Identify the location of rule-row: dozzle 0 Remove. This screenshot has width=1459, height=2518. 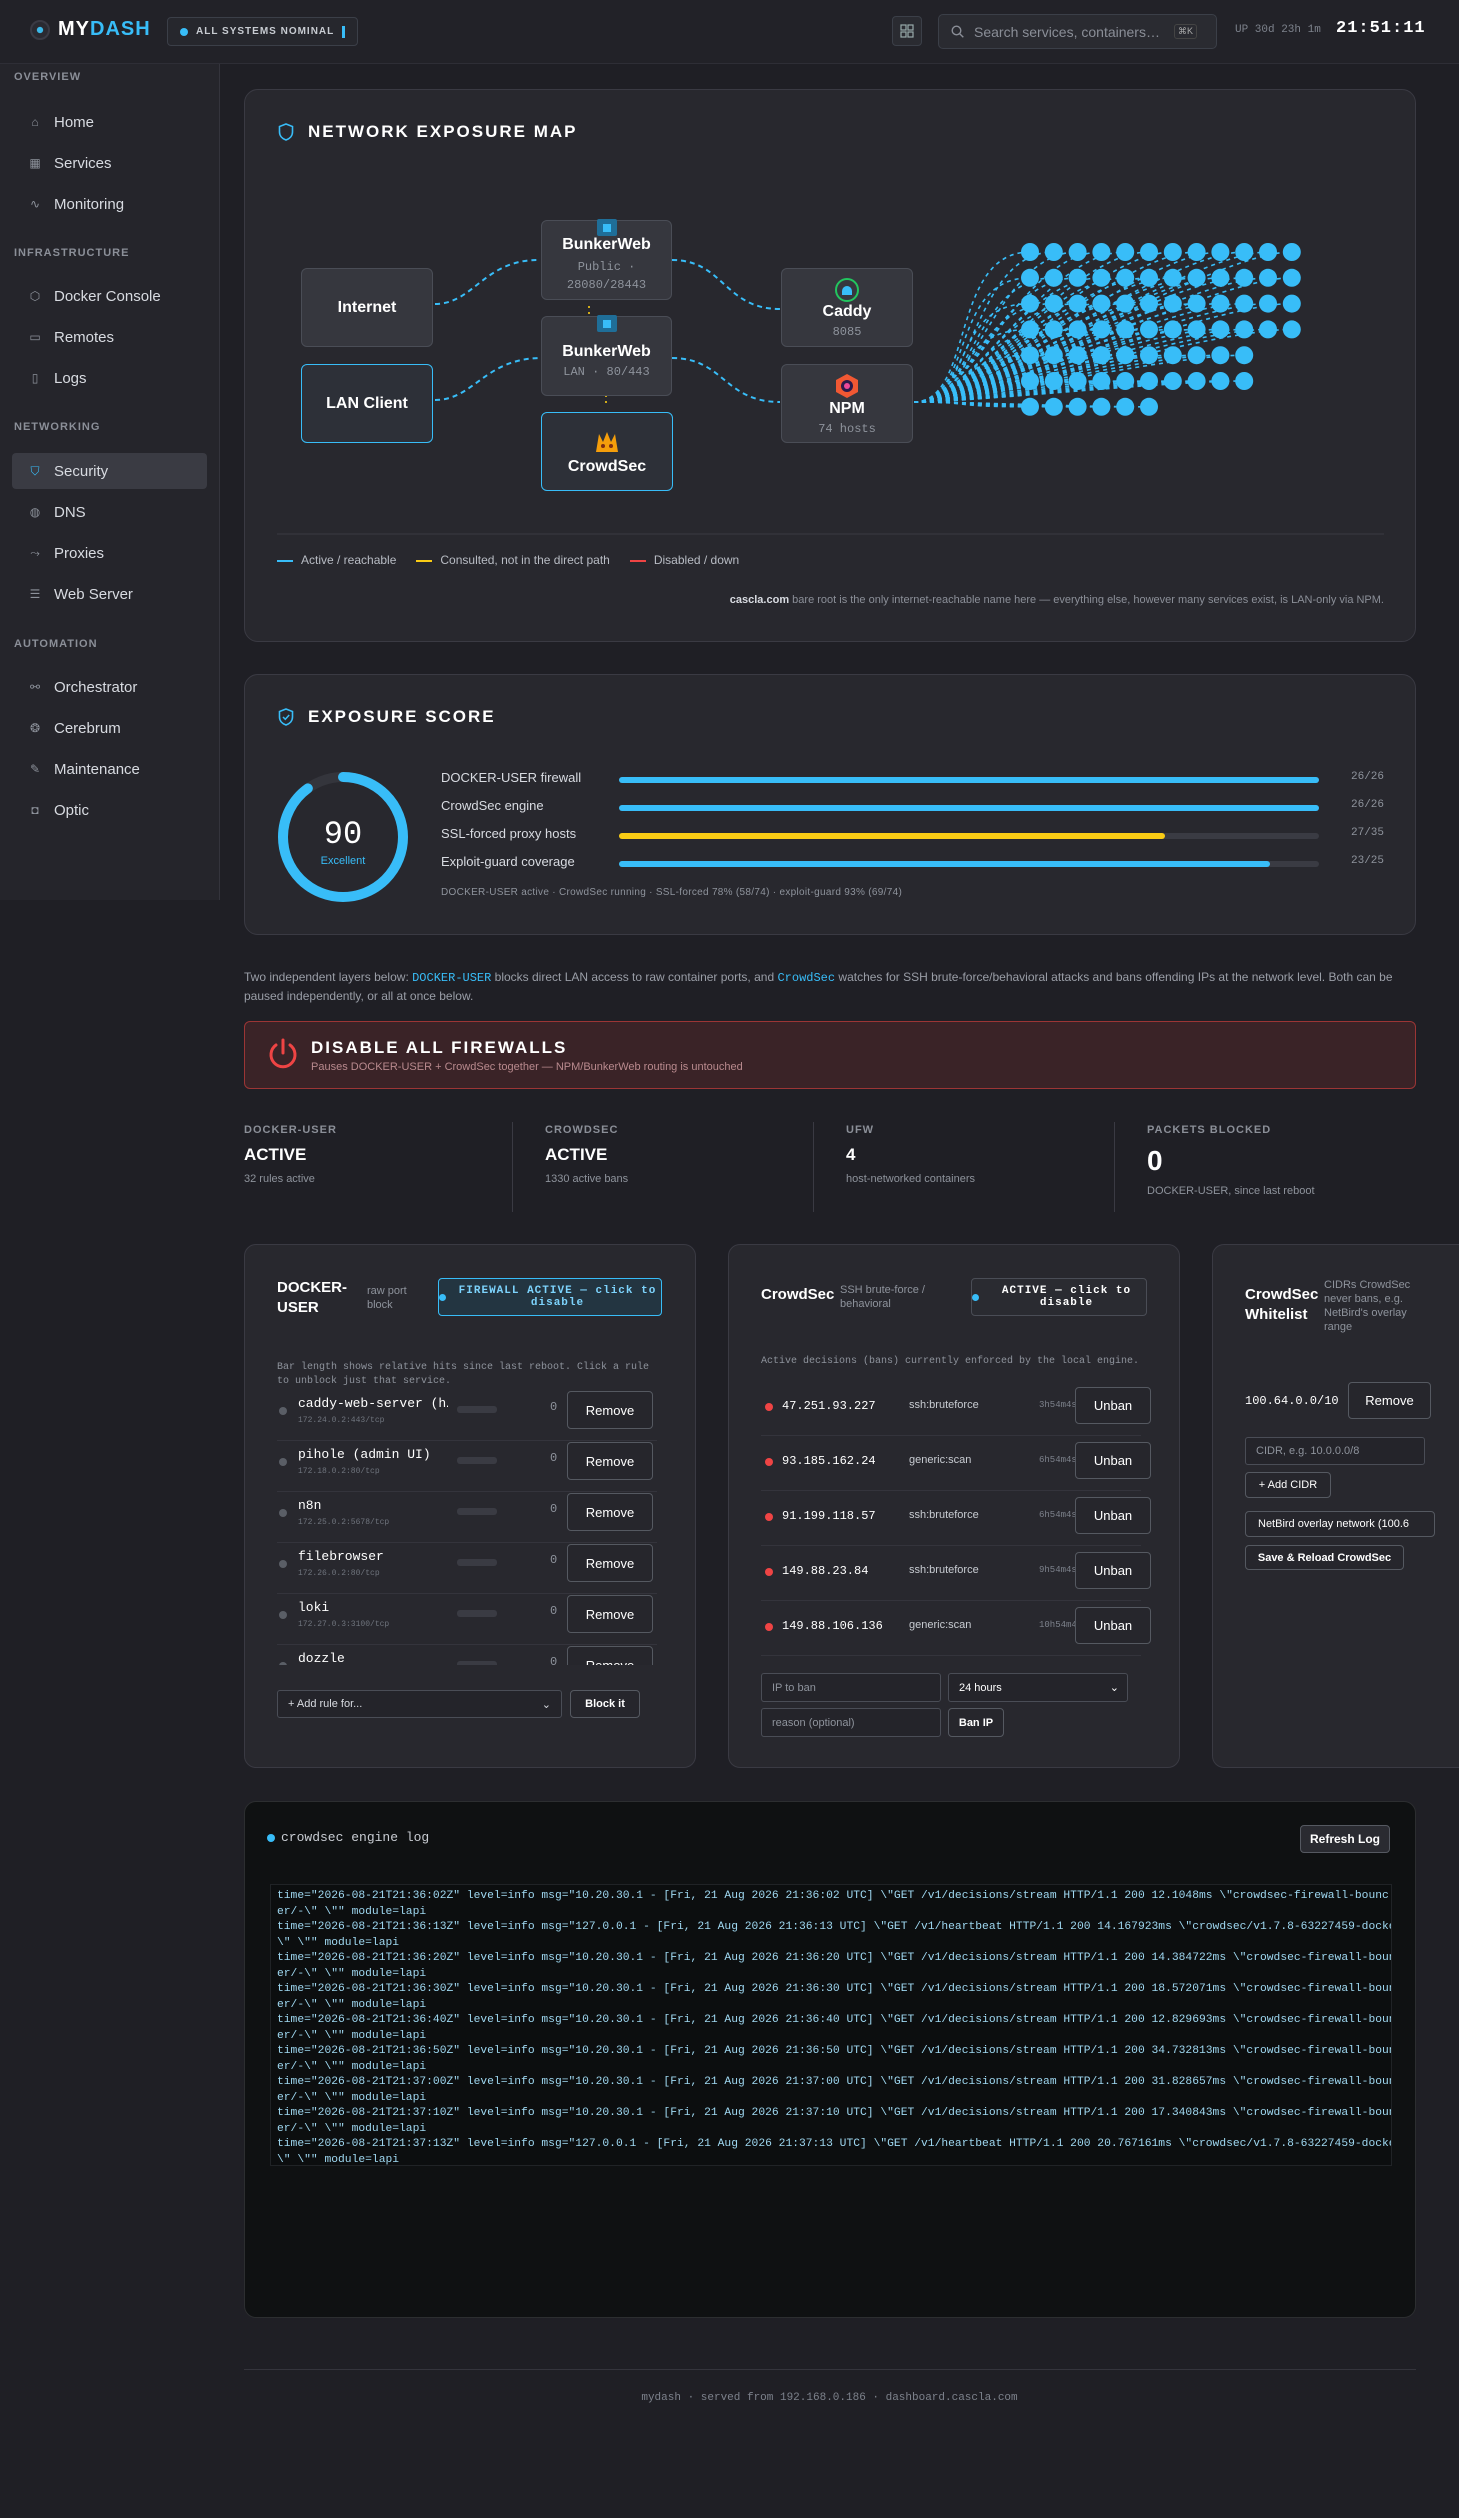
(467, 1655).